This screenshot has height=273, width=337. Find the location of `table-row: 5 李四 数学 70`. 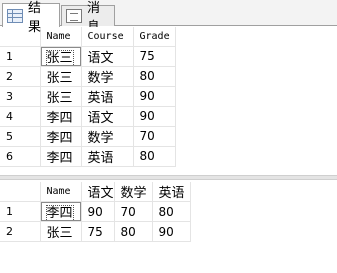

table-row: 5 李四 数学 70 is located at coordinates (88, 136).